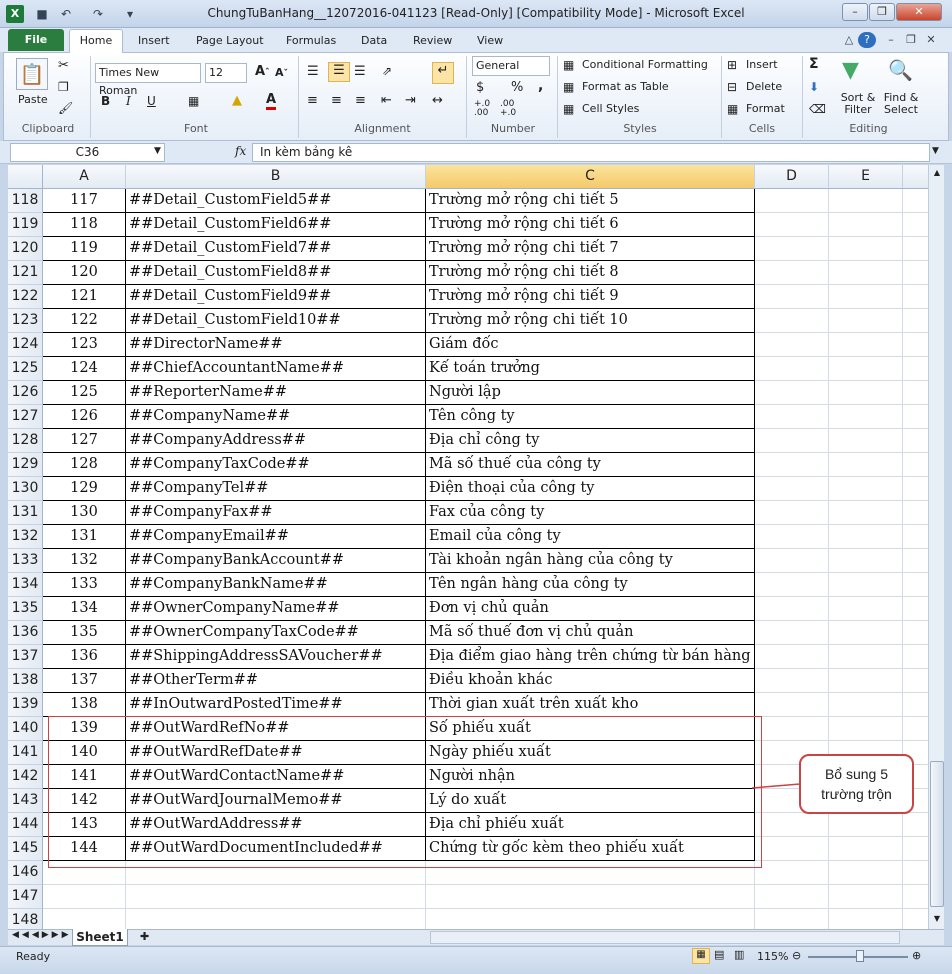 The height and width of the screenshot is (974, 952). What do you see at coordinates (84, 345) in the screenshot?
I see `cell-a: 123` at bounding box center [84, 345].